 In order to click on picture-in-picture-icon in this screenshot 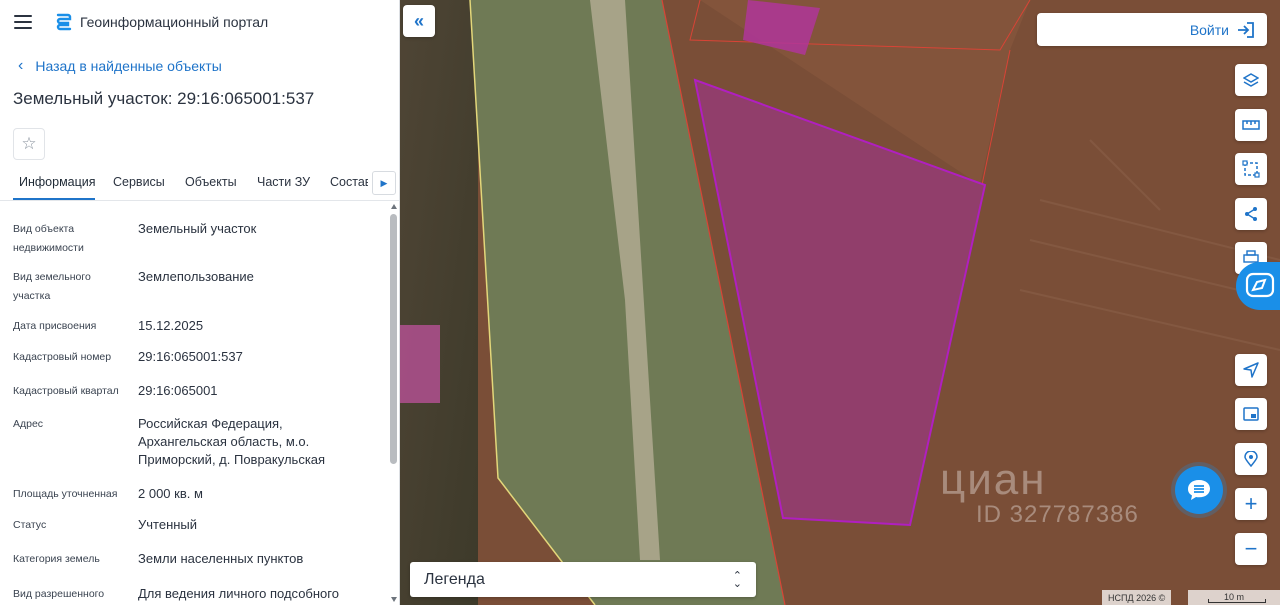, I will do `click(1251, 414)`.